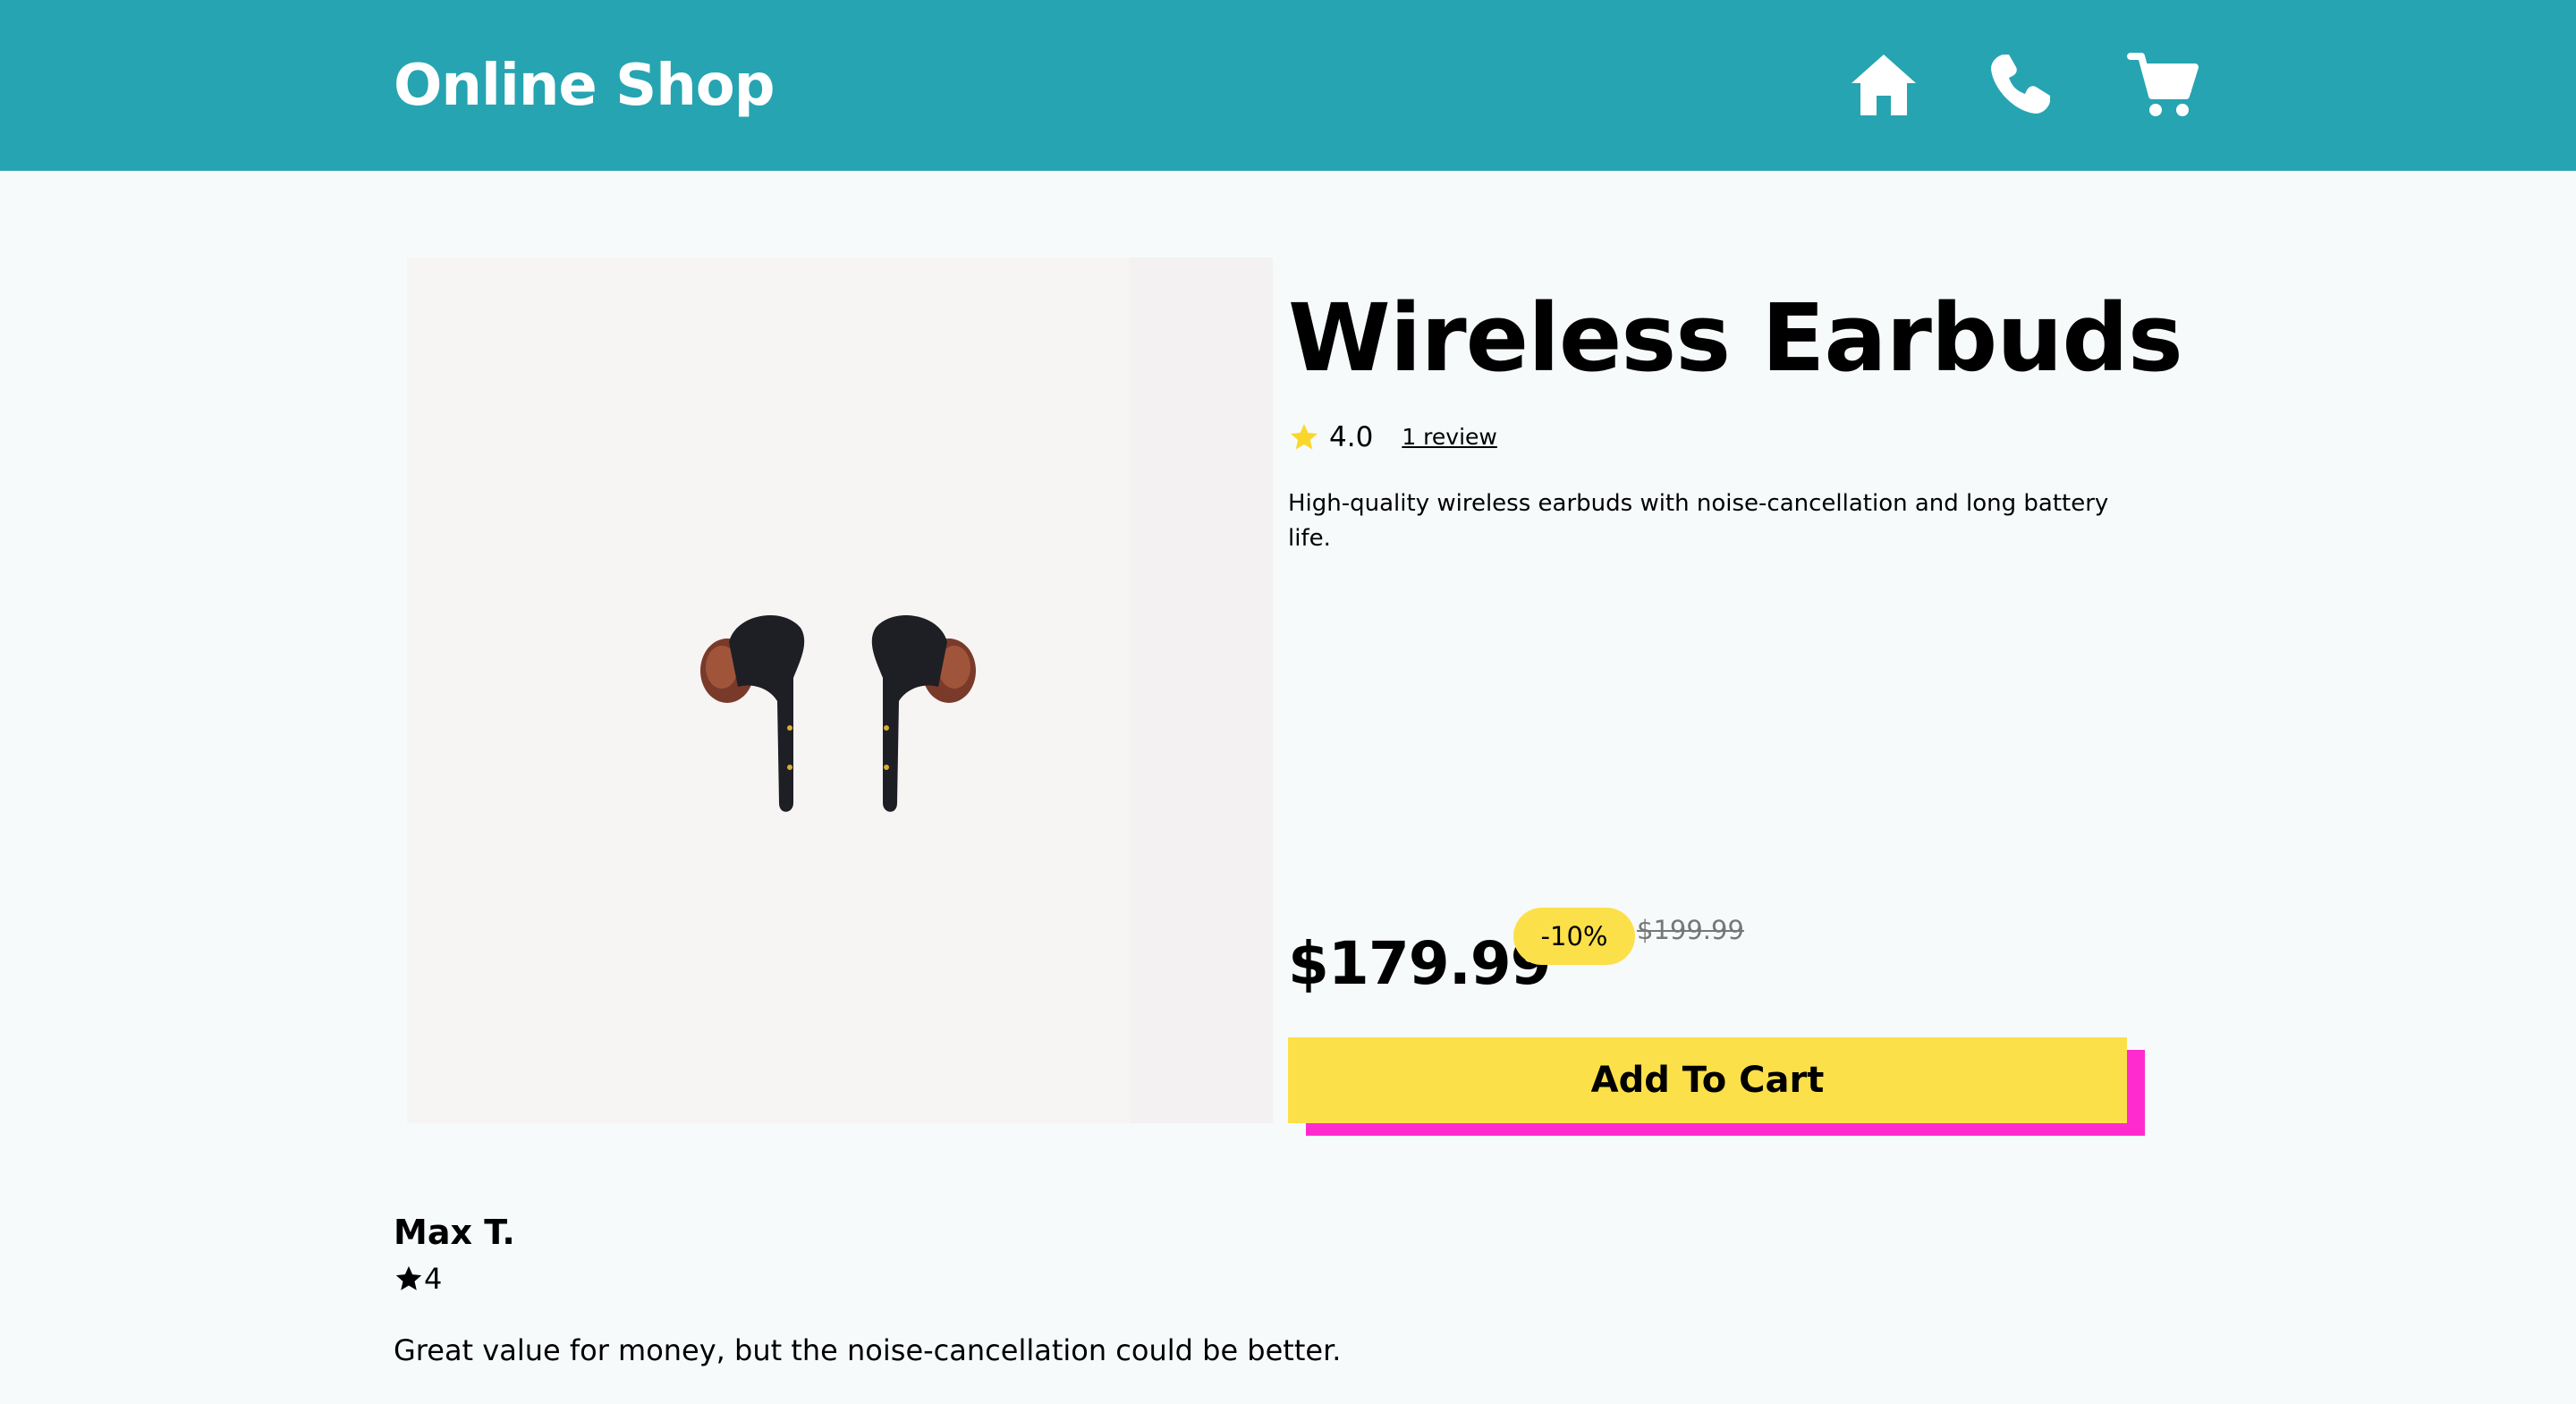 This screenshot has height=1404, width=2576. Describe the element at coordinates (1707, 1080) in the screenshot. I see `add-to-cart-button: Add To Cart` at that location.